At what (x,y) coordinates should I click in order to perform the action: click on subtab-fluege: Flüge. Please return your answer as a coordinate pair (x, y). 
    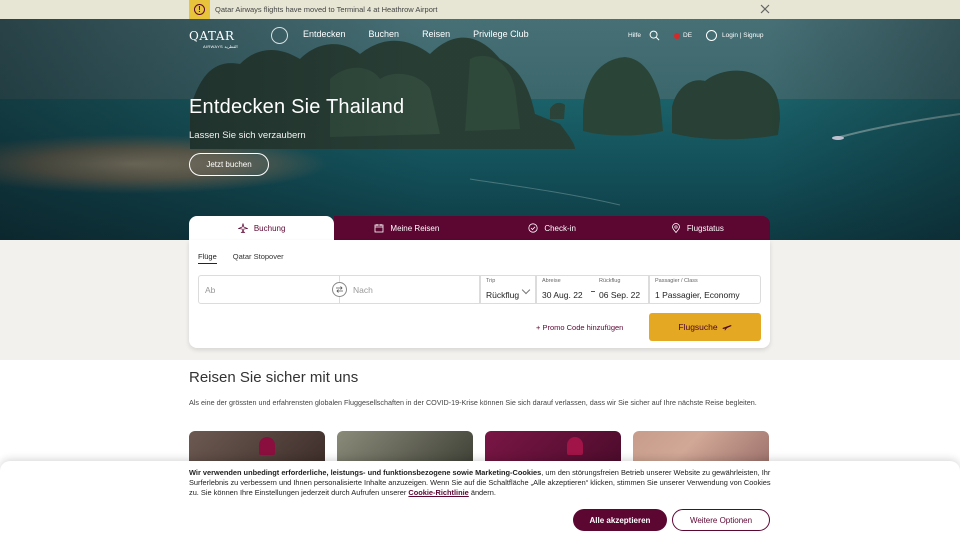
    Looking at the image, I should click on (207, 258).